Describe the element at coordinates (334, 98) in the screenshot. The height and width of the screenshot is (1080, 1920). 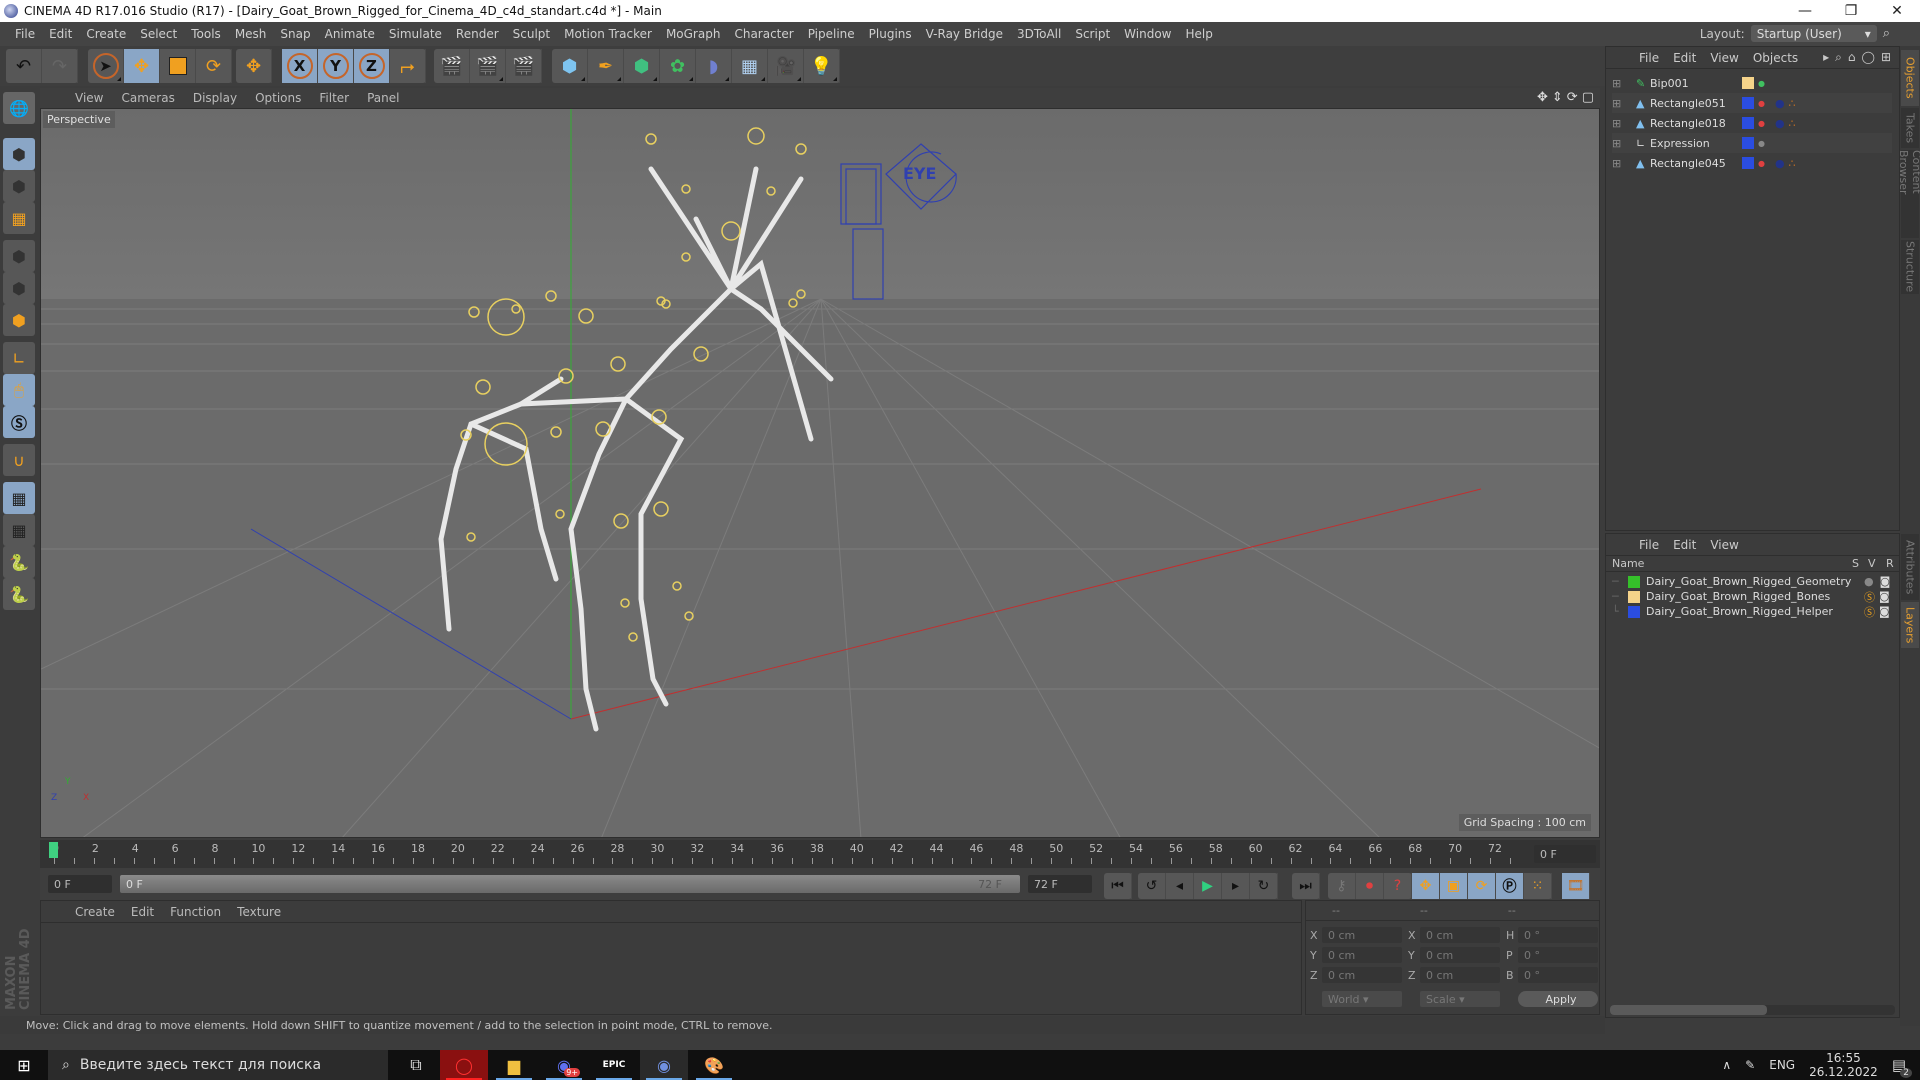
I see `viewport-menu-filter: Filter` at that location.